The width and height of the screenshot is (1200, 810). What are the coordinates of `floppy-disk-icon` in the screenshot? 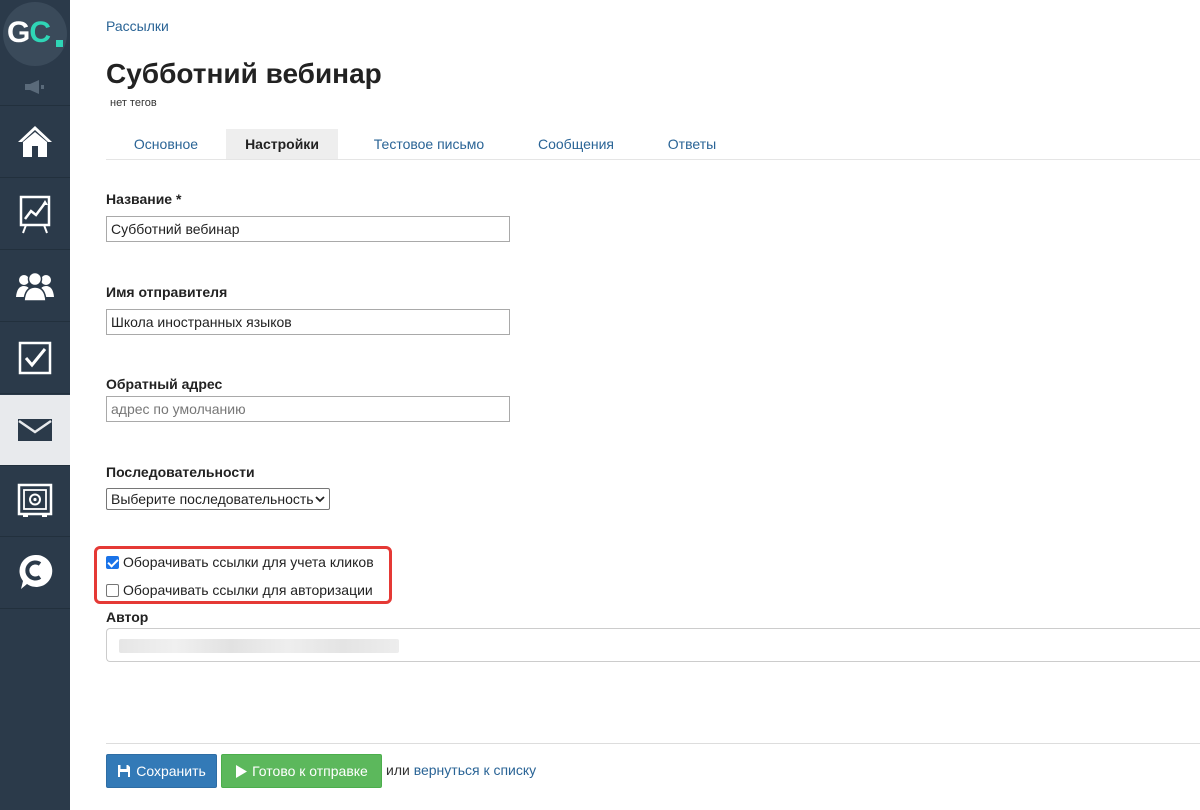 It's located at (124, 771).